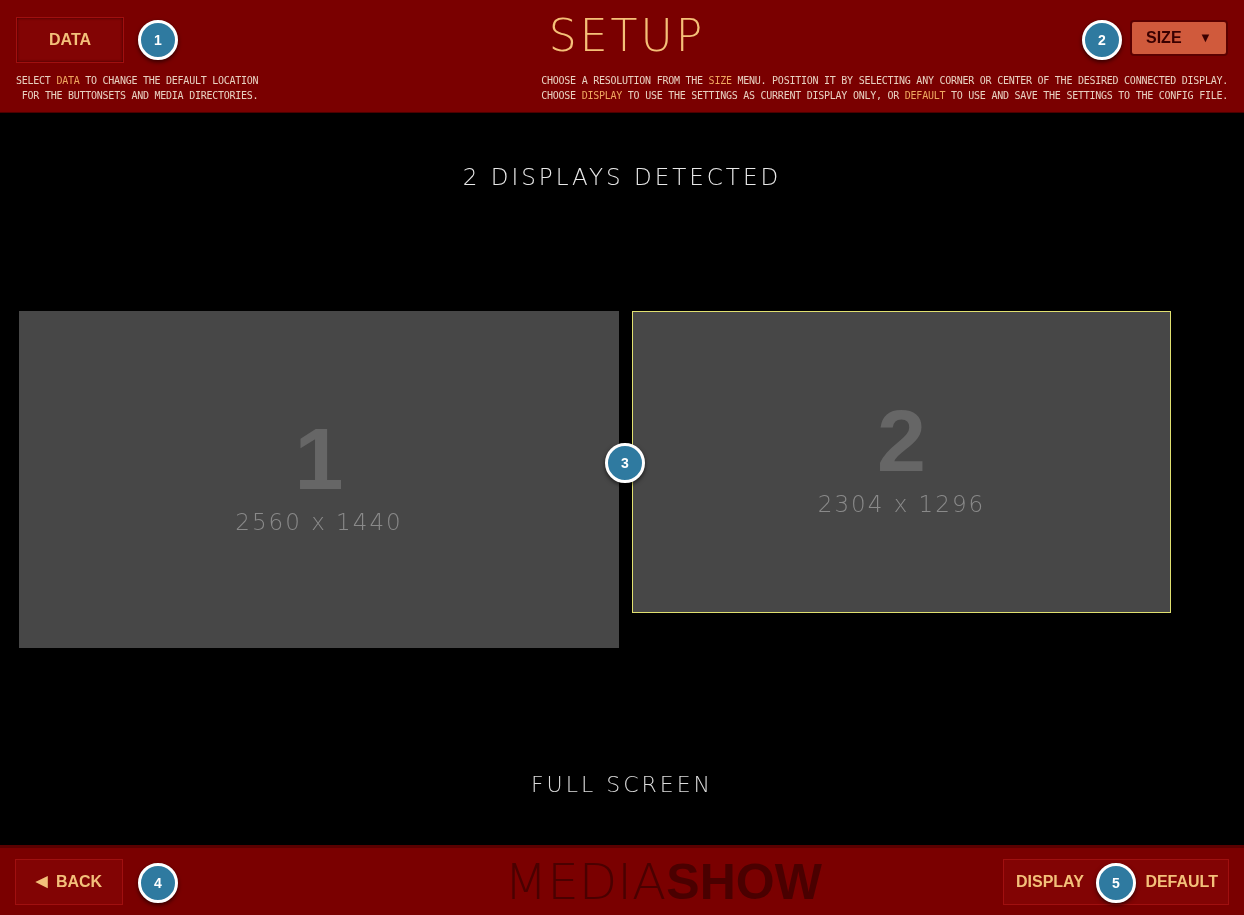 This screenshot has height=915, width=1244. What do you see at coordinates (1048, 881) in the screenshot?
I see `display-button: DISPLAY` at bounding box center [1048, 881].